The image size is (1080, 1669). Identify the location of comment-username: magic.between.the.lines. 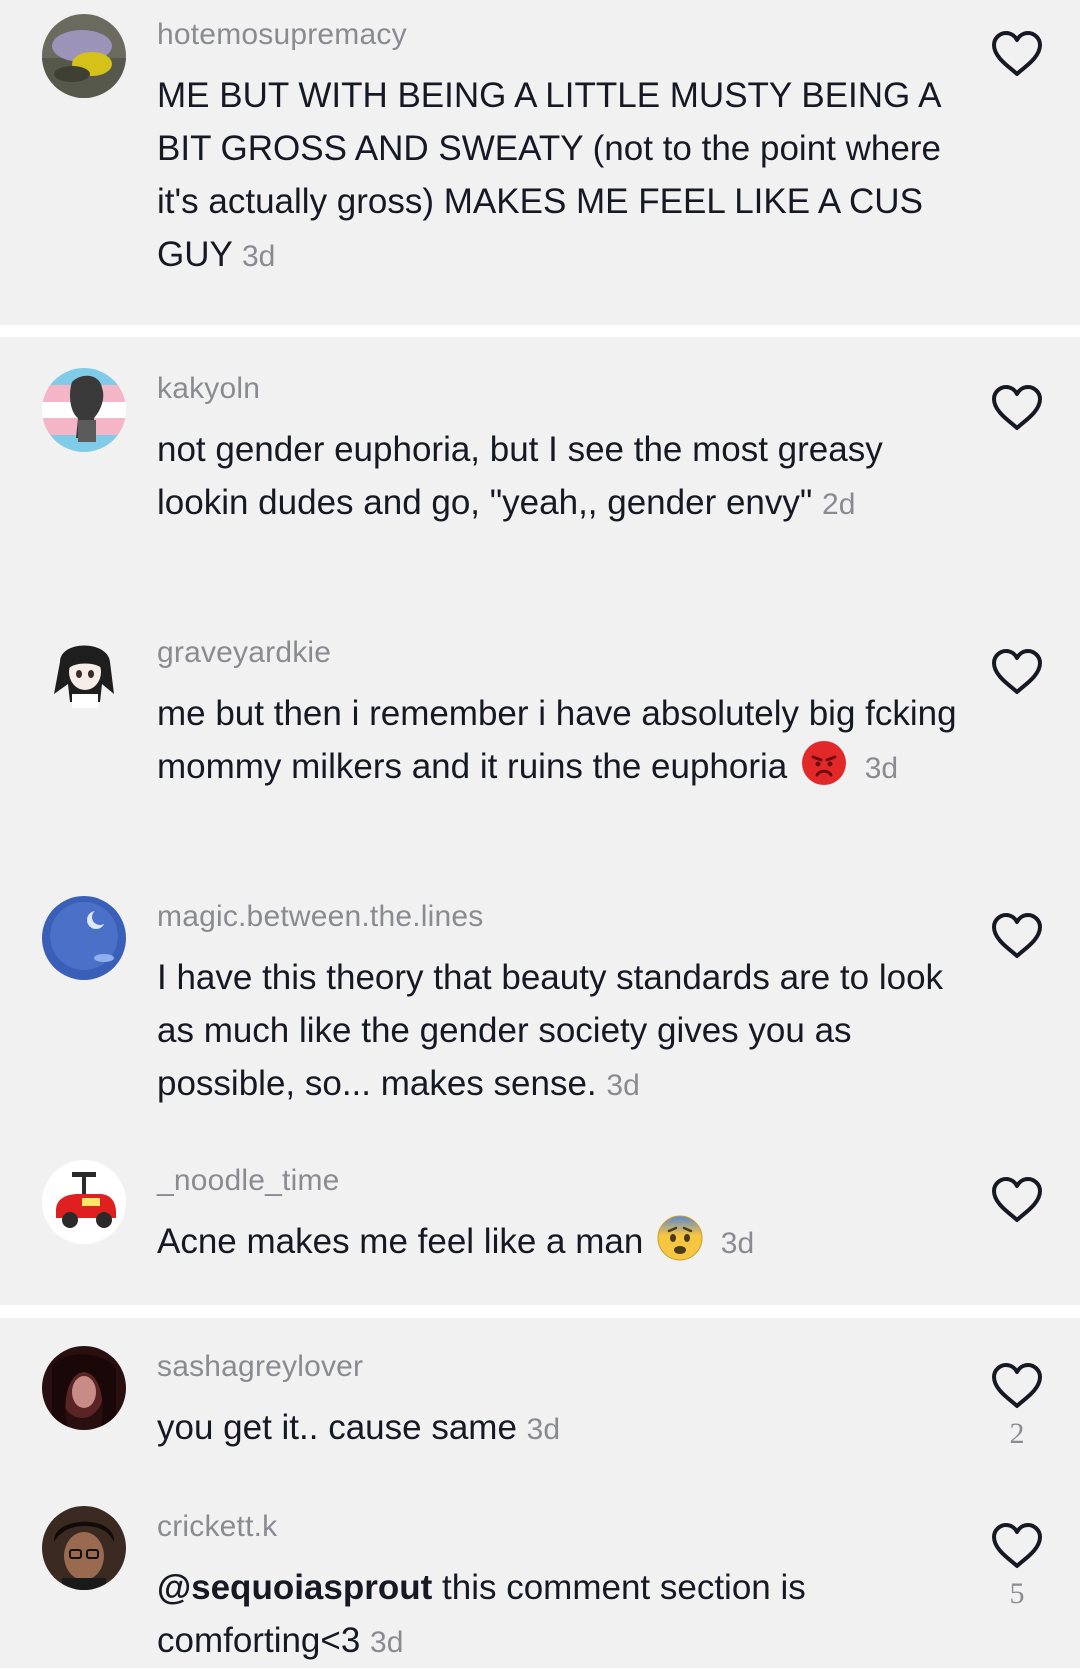
(320, 917).